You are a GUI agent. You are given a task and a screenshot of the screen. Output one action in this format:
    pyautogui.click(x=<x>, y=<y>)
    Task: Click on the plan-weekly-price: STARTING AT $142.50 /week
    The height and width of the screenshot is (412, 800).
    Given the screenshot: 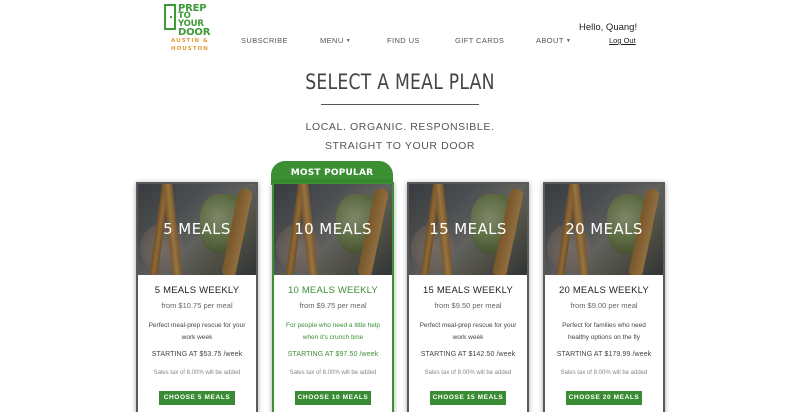 What is the action you would take?
    pyautogui.click(x=468, y=354)
    